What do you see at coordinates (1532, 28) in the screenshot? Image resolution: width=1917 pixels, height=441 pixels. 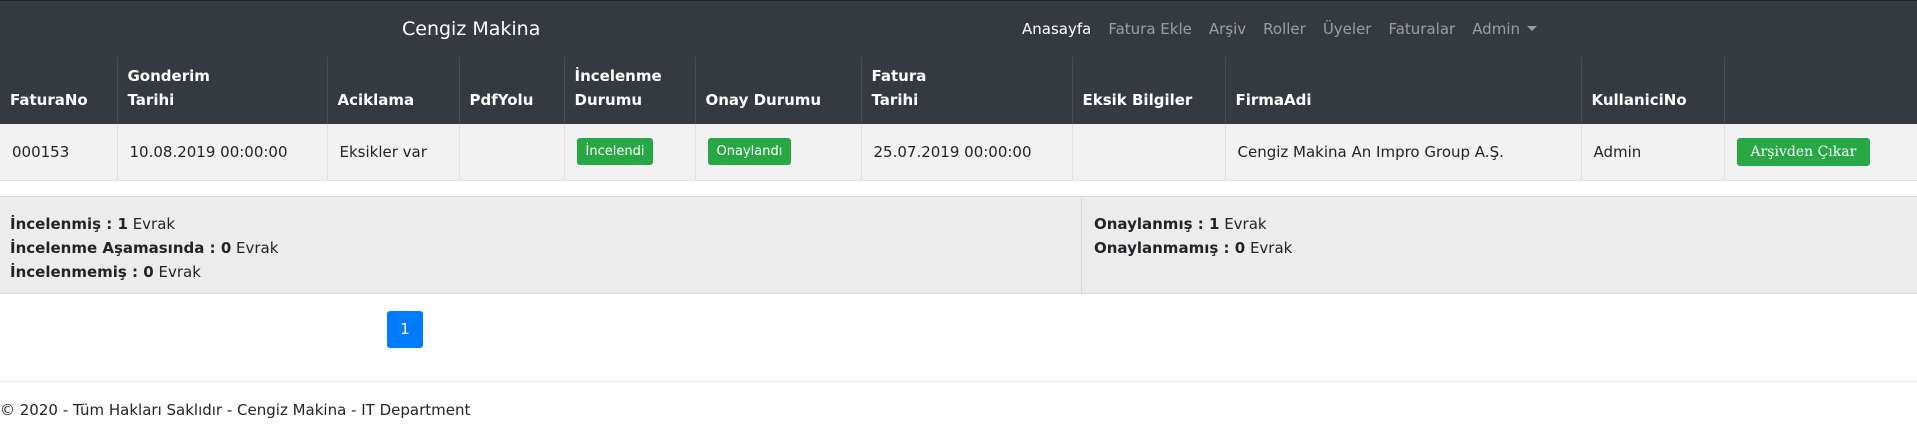 I see `caret-down-icon` at bounding box center [1532, 28].